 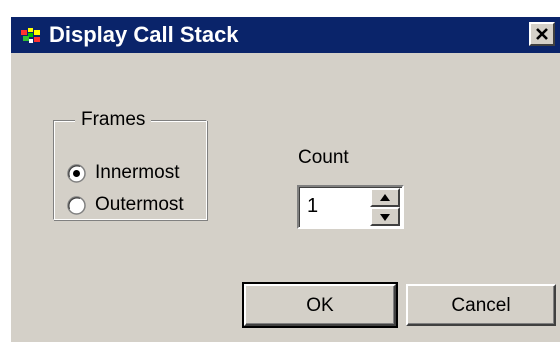 I want to click on title-bar: Display Call Stack, so click(x=285, y=35).